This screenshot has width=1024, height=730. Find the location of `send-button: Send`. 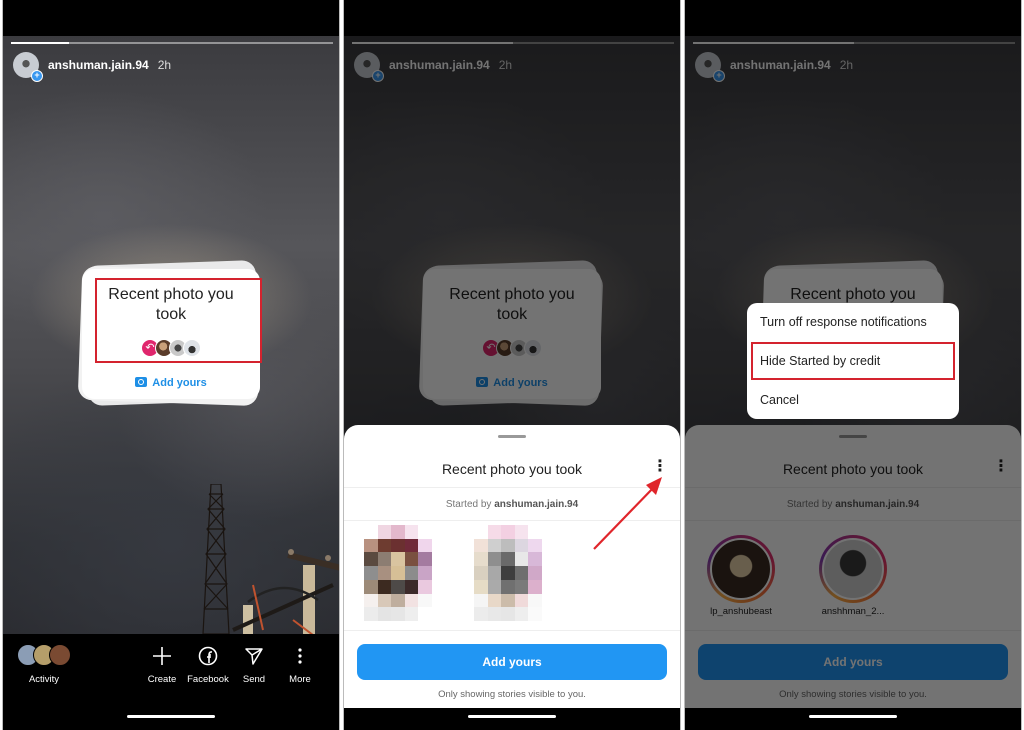

send-button: Send is located at coordinates (254, 664).